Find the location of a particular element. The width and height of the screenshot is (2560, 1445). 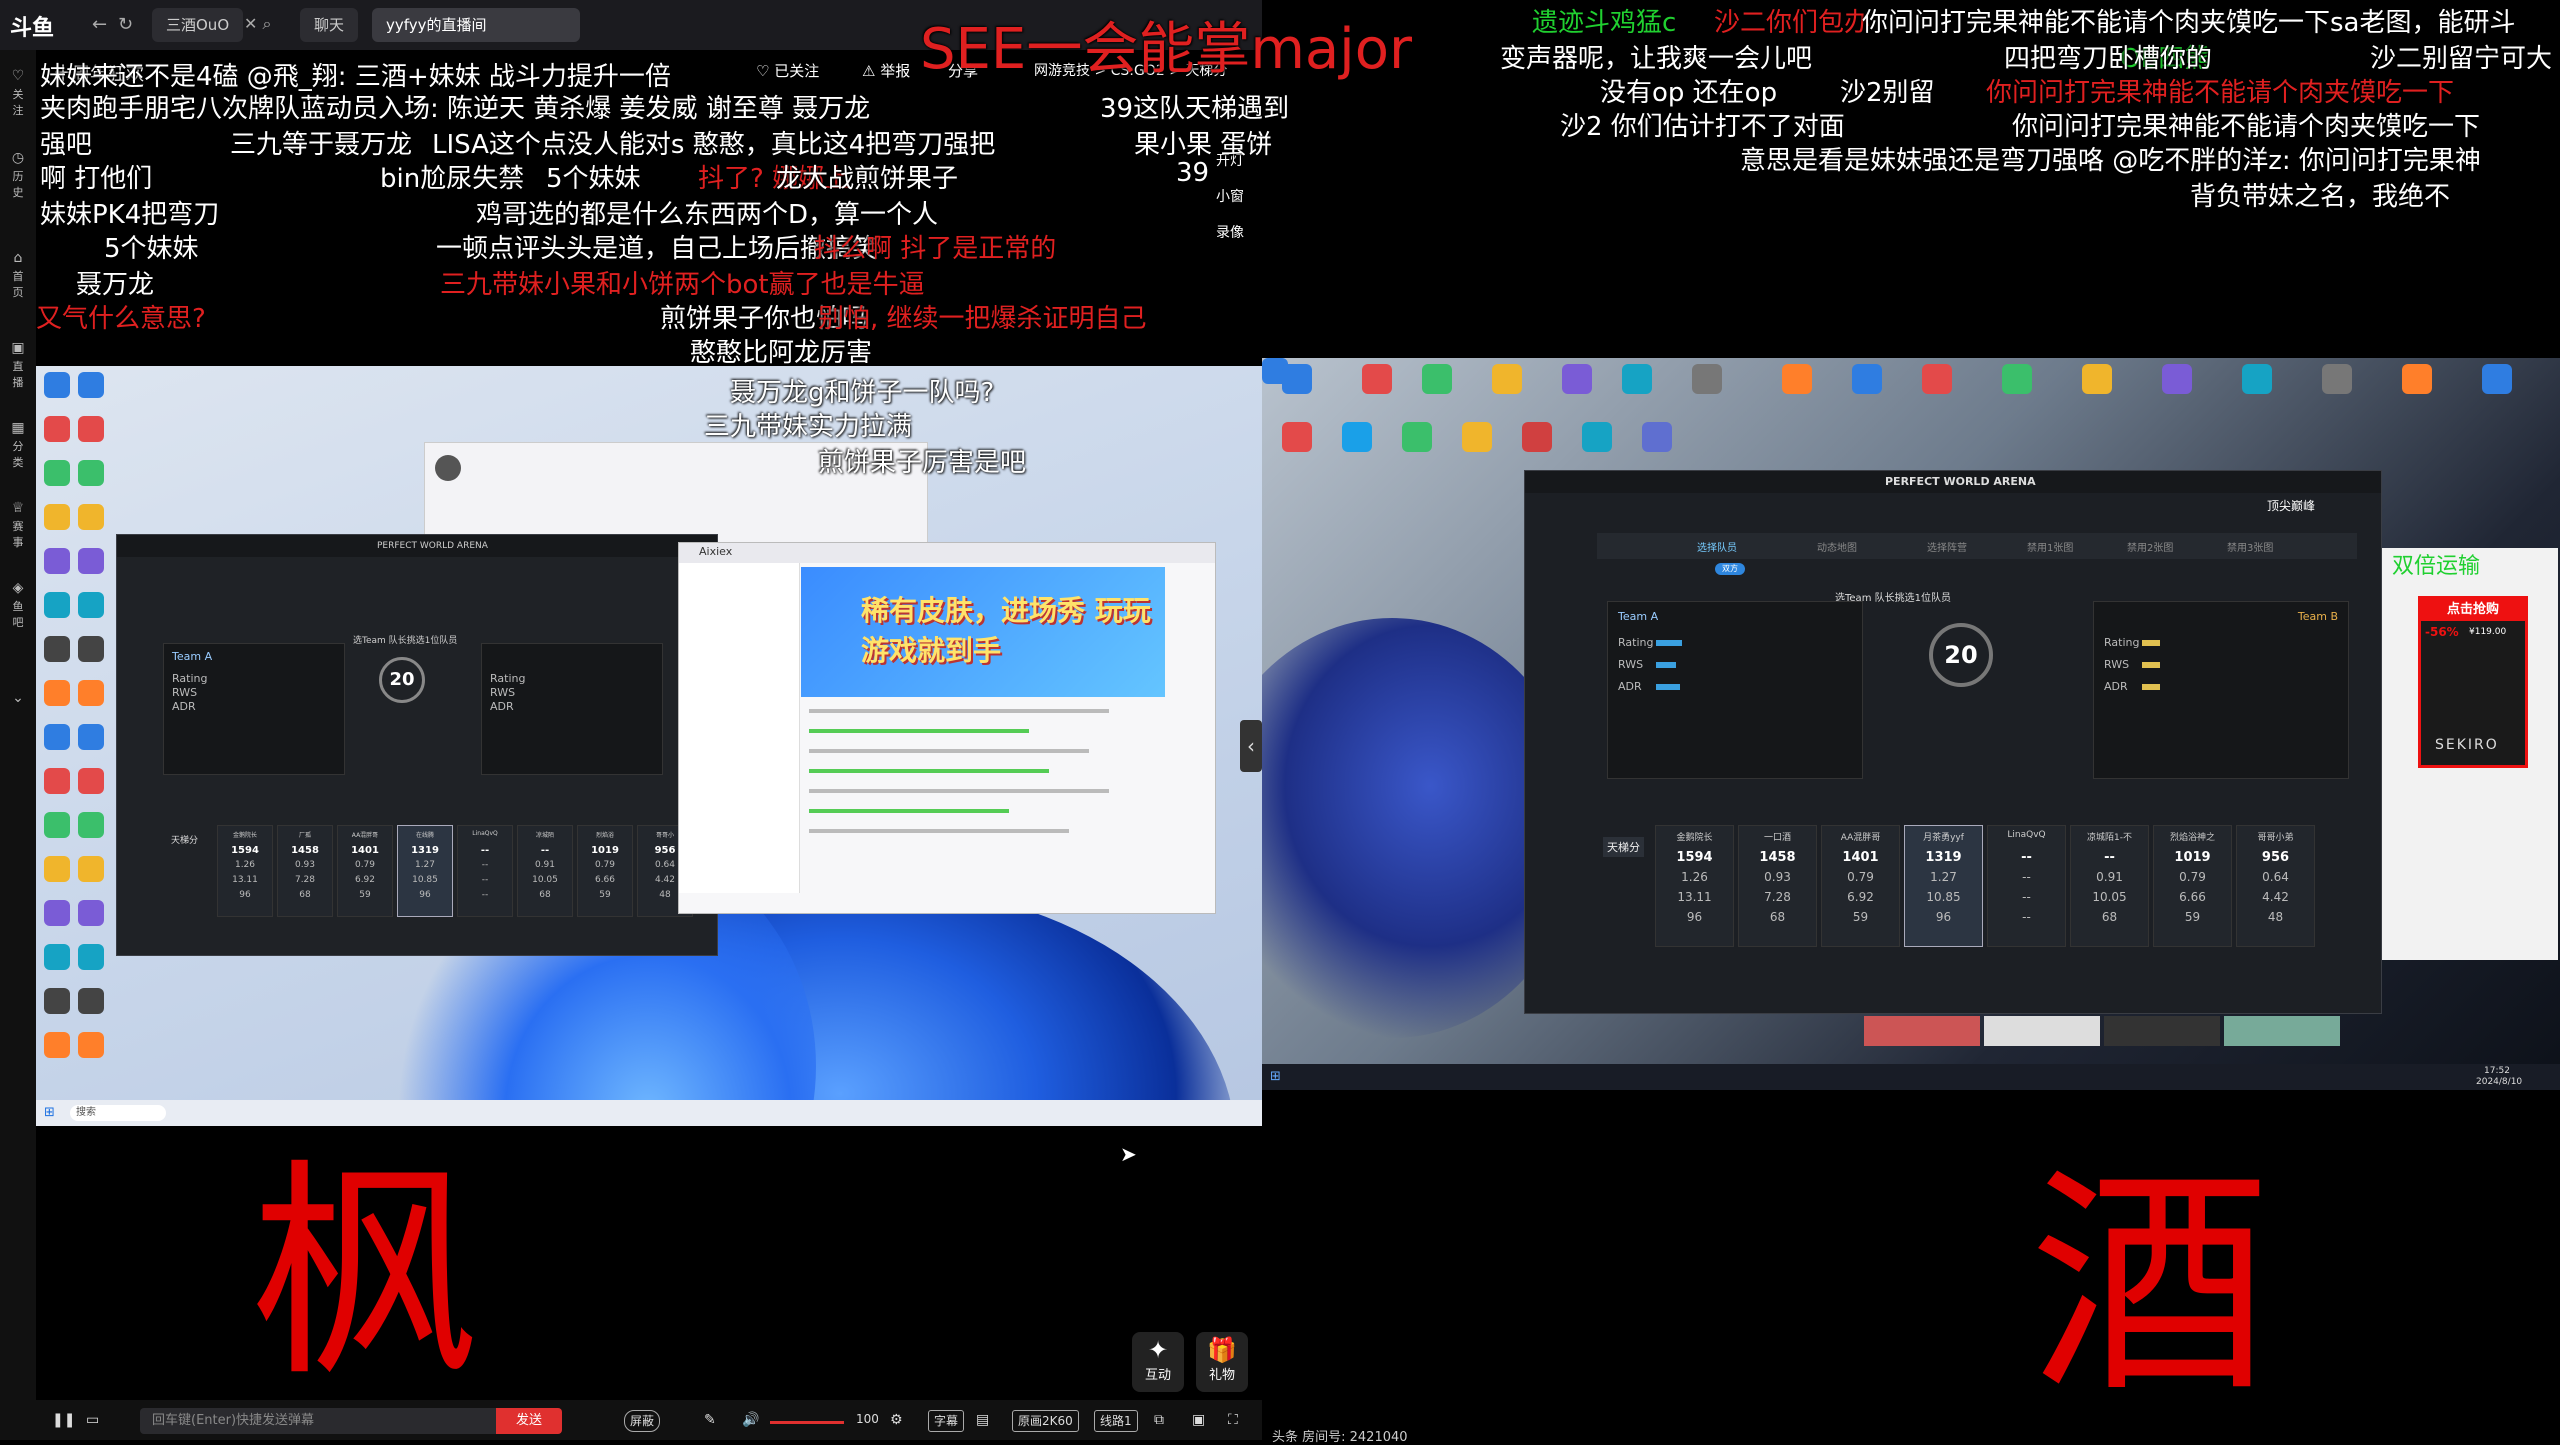

volume-slider is located at coordinates (807, 1422).